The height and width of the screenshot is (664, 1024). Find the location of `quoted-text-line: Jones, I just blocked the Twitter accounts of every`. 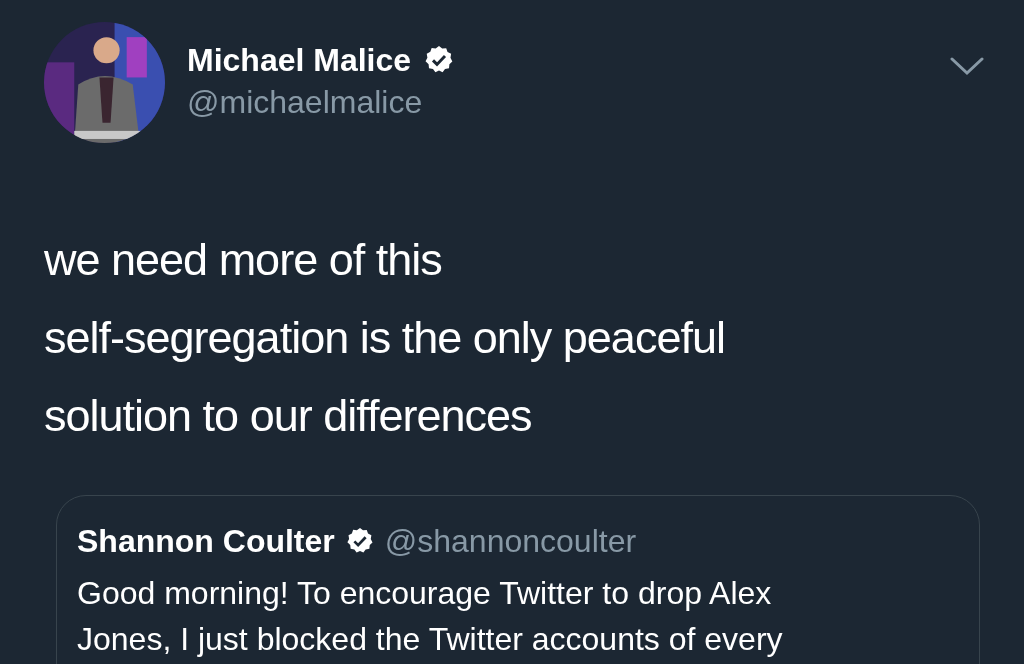

quoted-text-line: Jones, I just blocked the Twitter accounts of every is located at coordinates (430, 639).